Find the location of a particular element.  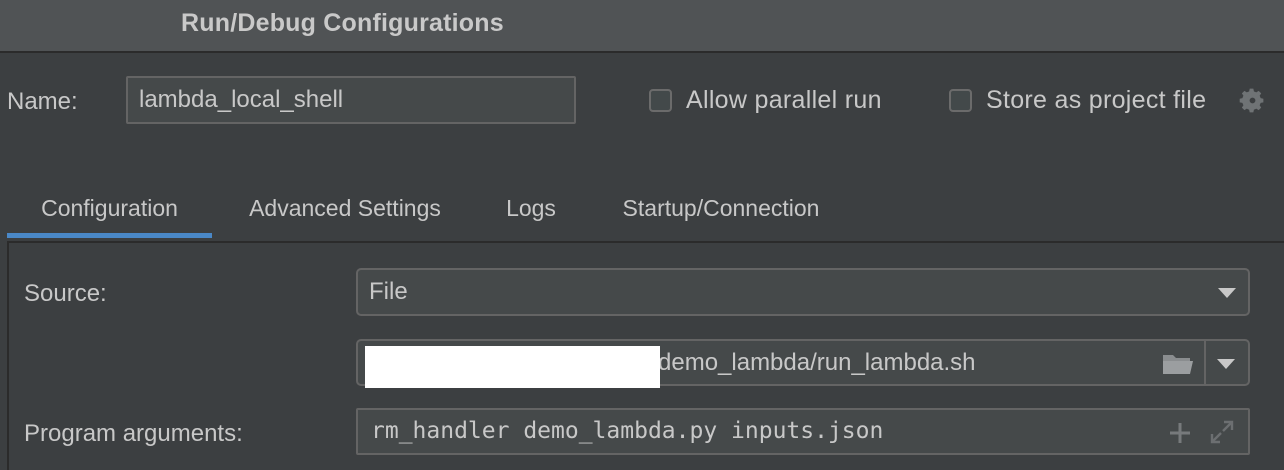

tab-startup-connection: Startup/Connection is located at coordinates (721, 209).